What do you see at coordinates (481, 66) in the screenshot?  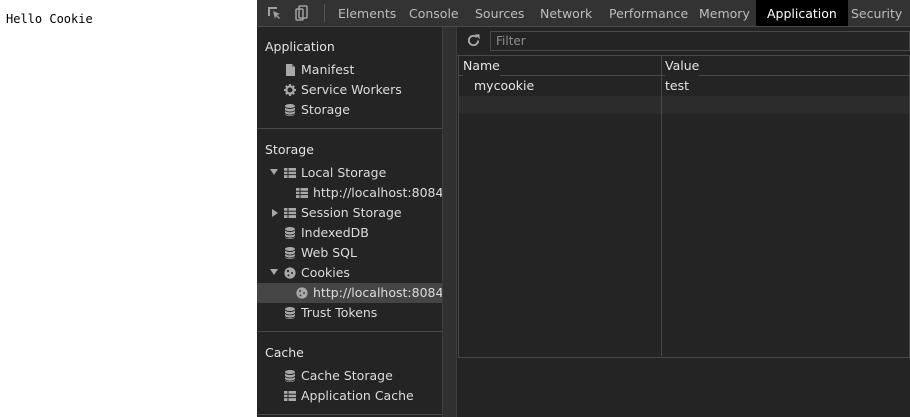 I see `column-header-name: Name` at bounding box center [481, 66].